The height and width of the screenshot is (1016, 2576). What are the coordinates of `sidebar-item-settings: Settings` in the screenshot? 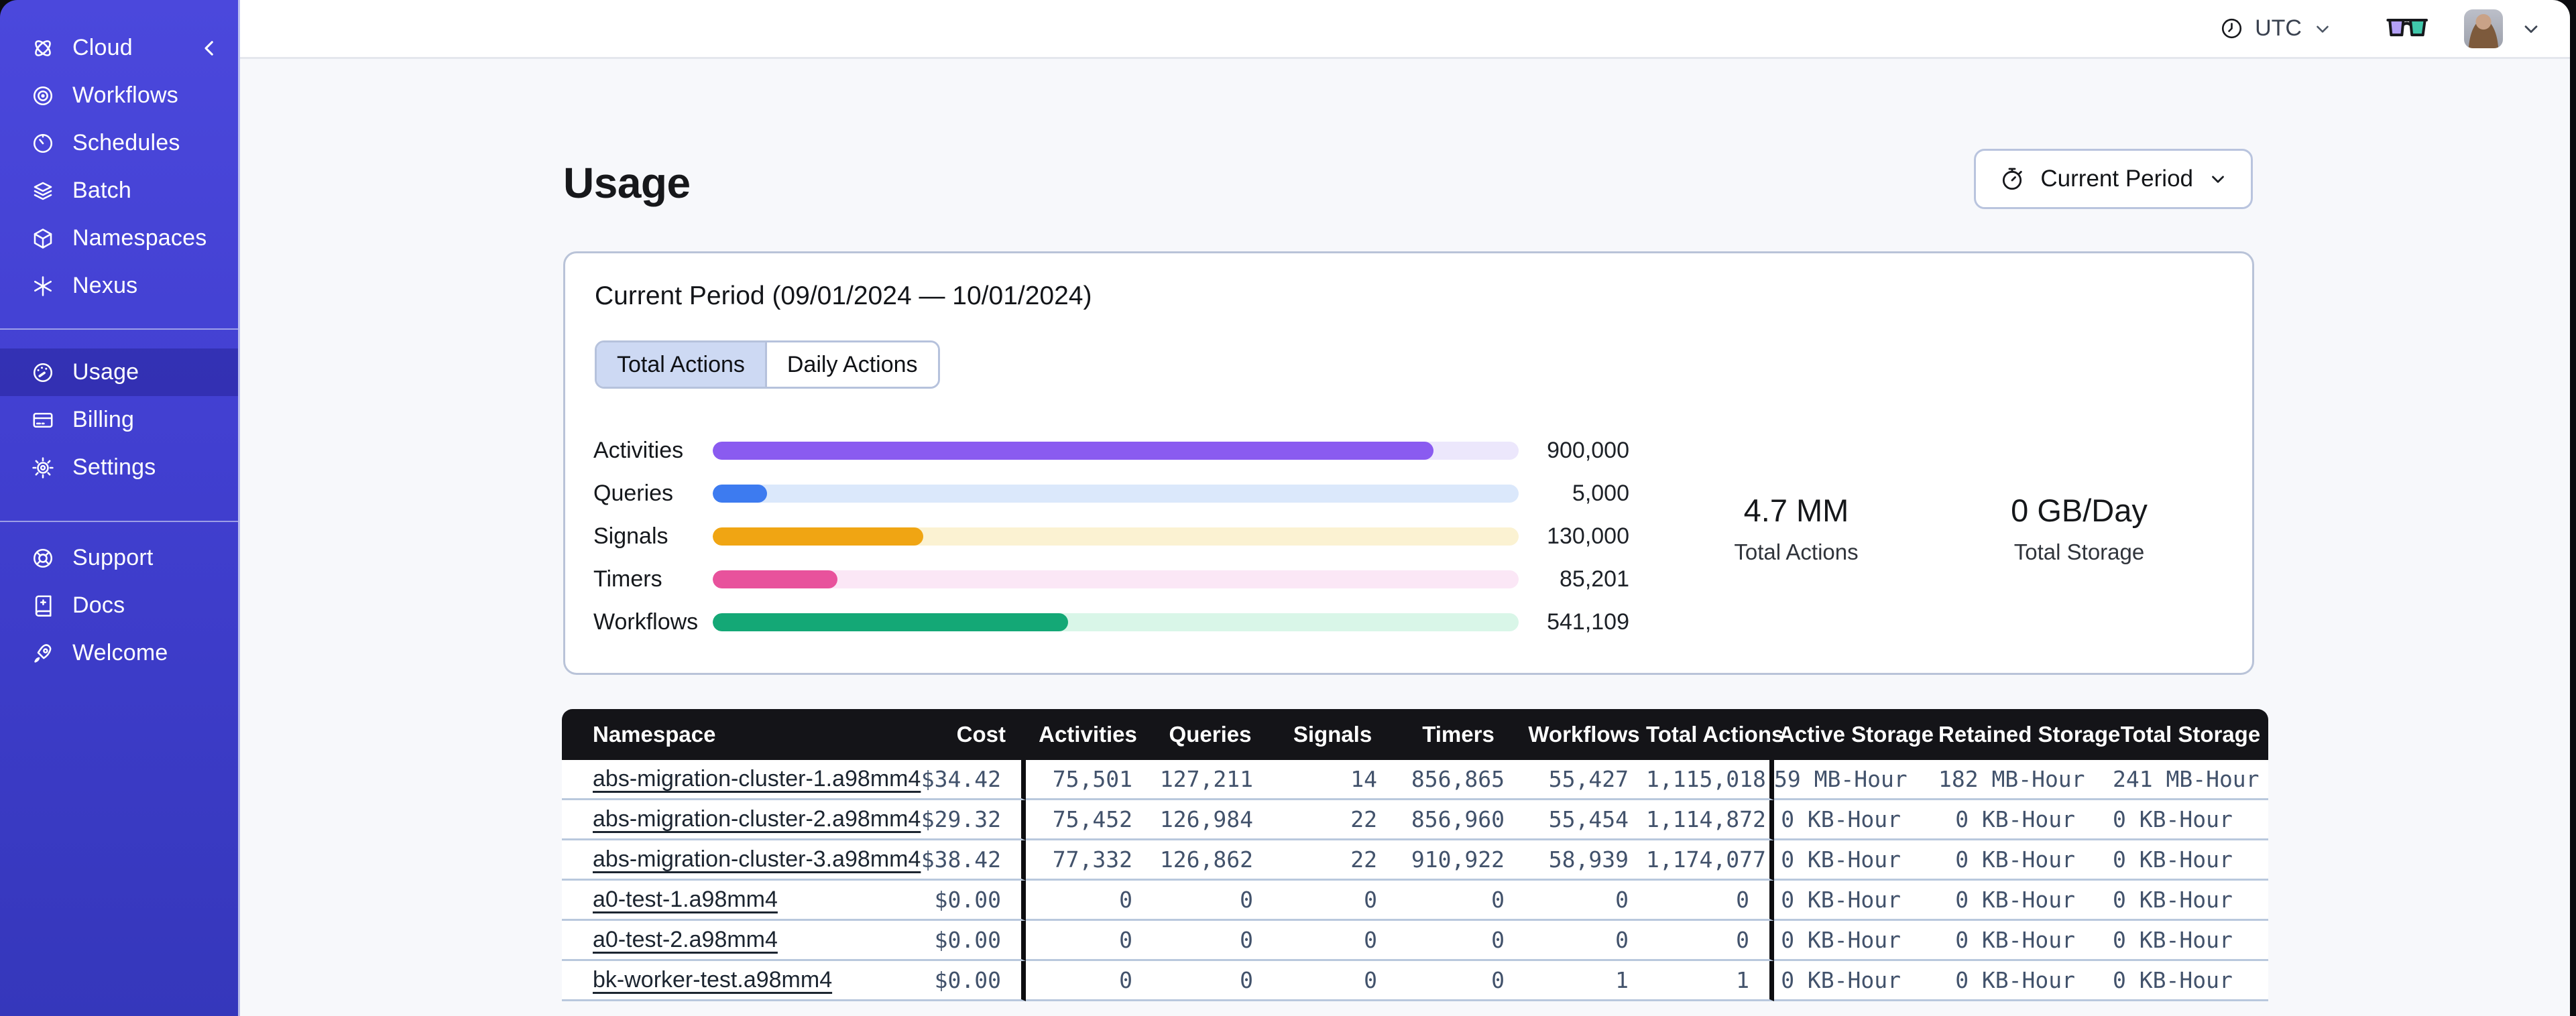 It's located at (119, 468).